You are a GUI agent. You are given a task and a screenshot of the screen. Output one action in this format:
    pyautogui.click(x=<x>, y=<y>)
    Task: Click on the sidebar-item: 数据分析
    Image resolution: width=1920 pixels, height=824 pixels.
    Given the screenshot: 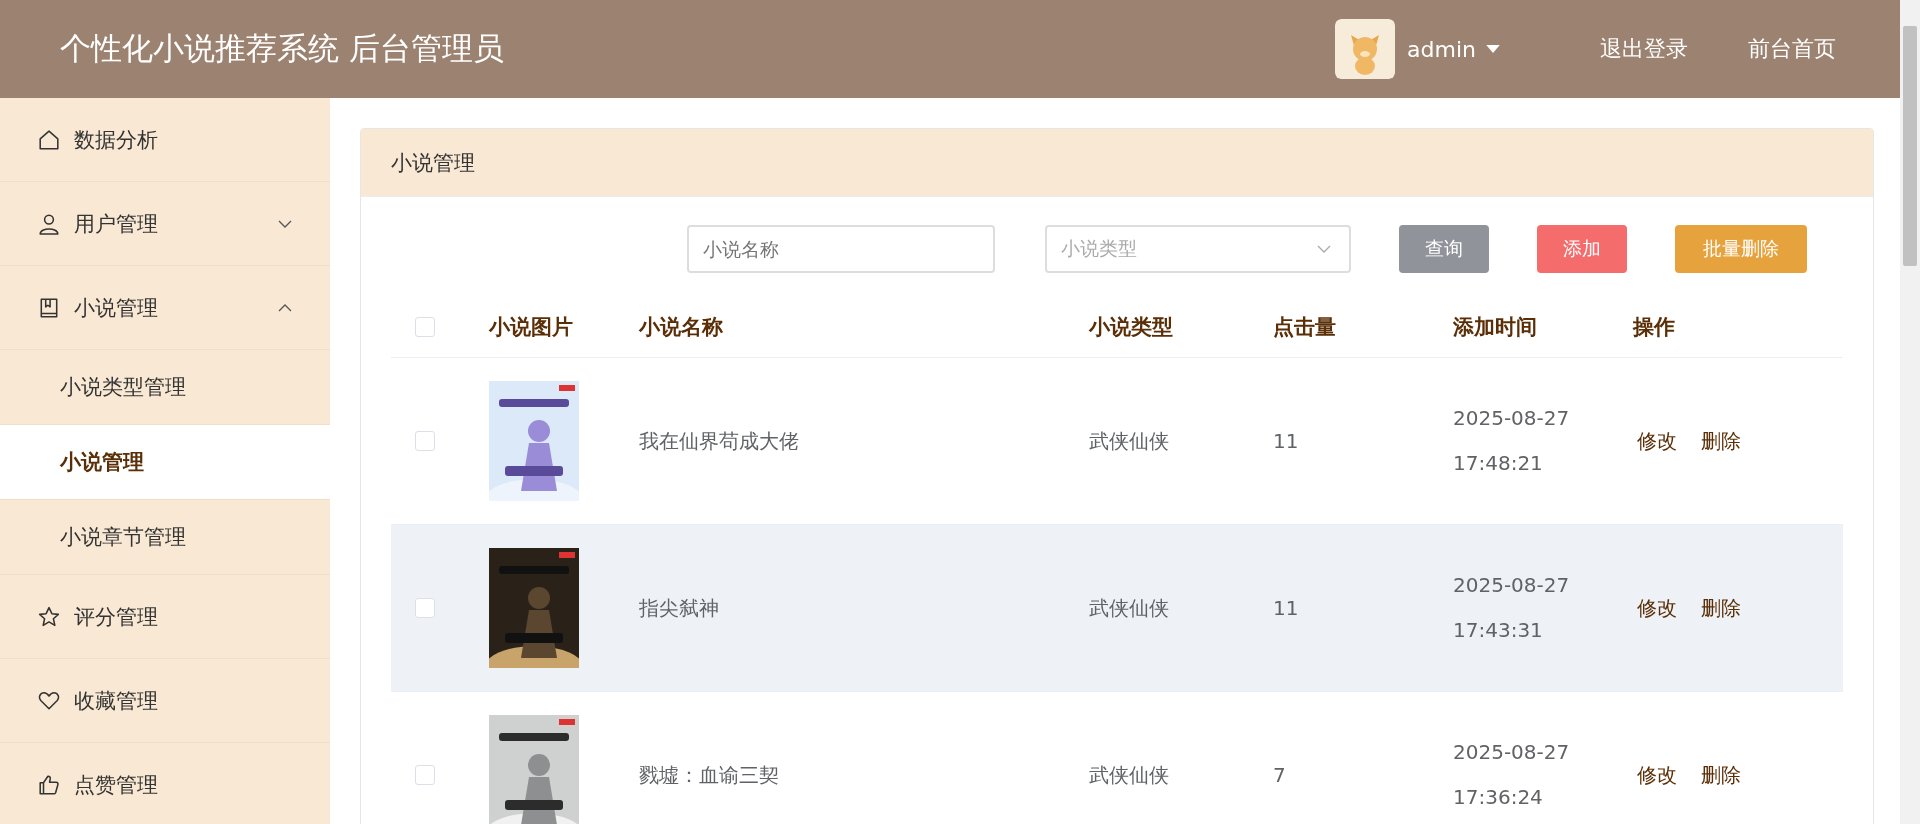 What is the action you would take?
    pyautogui.click(x=165, y=140)
    